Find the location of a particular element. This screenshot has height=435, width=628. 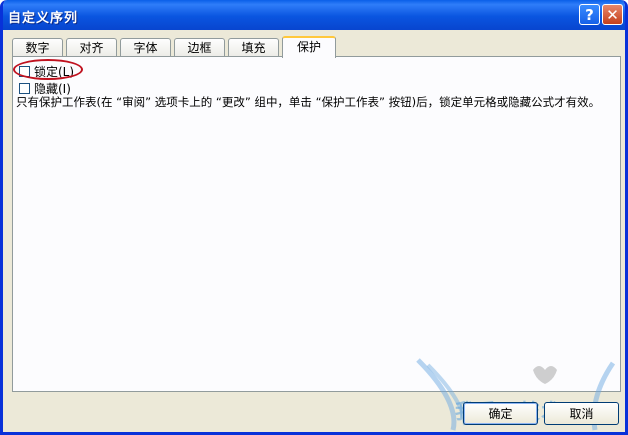

ok-button: 确定 is located at coordinates (500, 413).